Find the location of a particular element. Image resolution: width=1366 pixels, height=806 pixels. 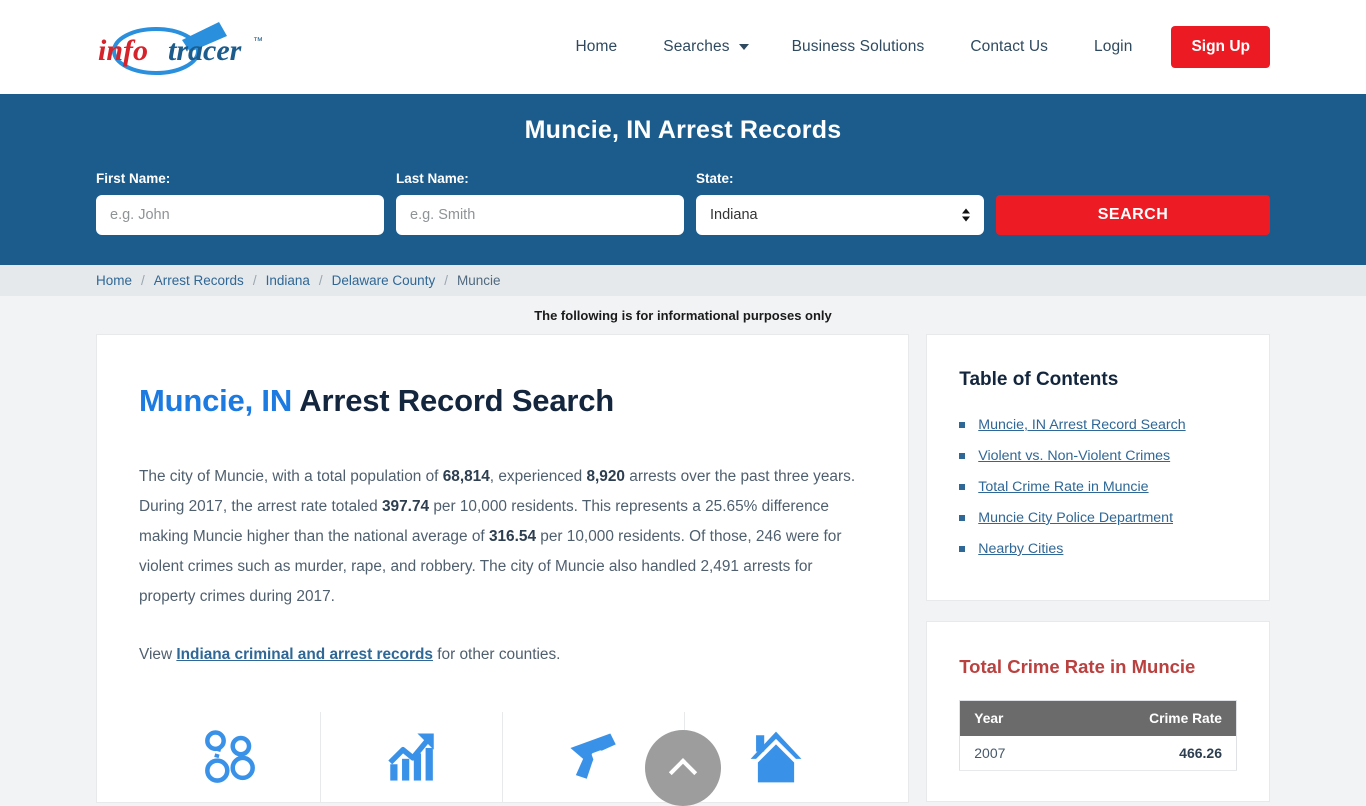

view-text-post: for other counties. is located at coordinates (496, 654).